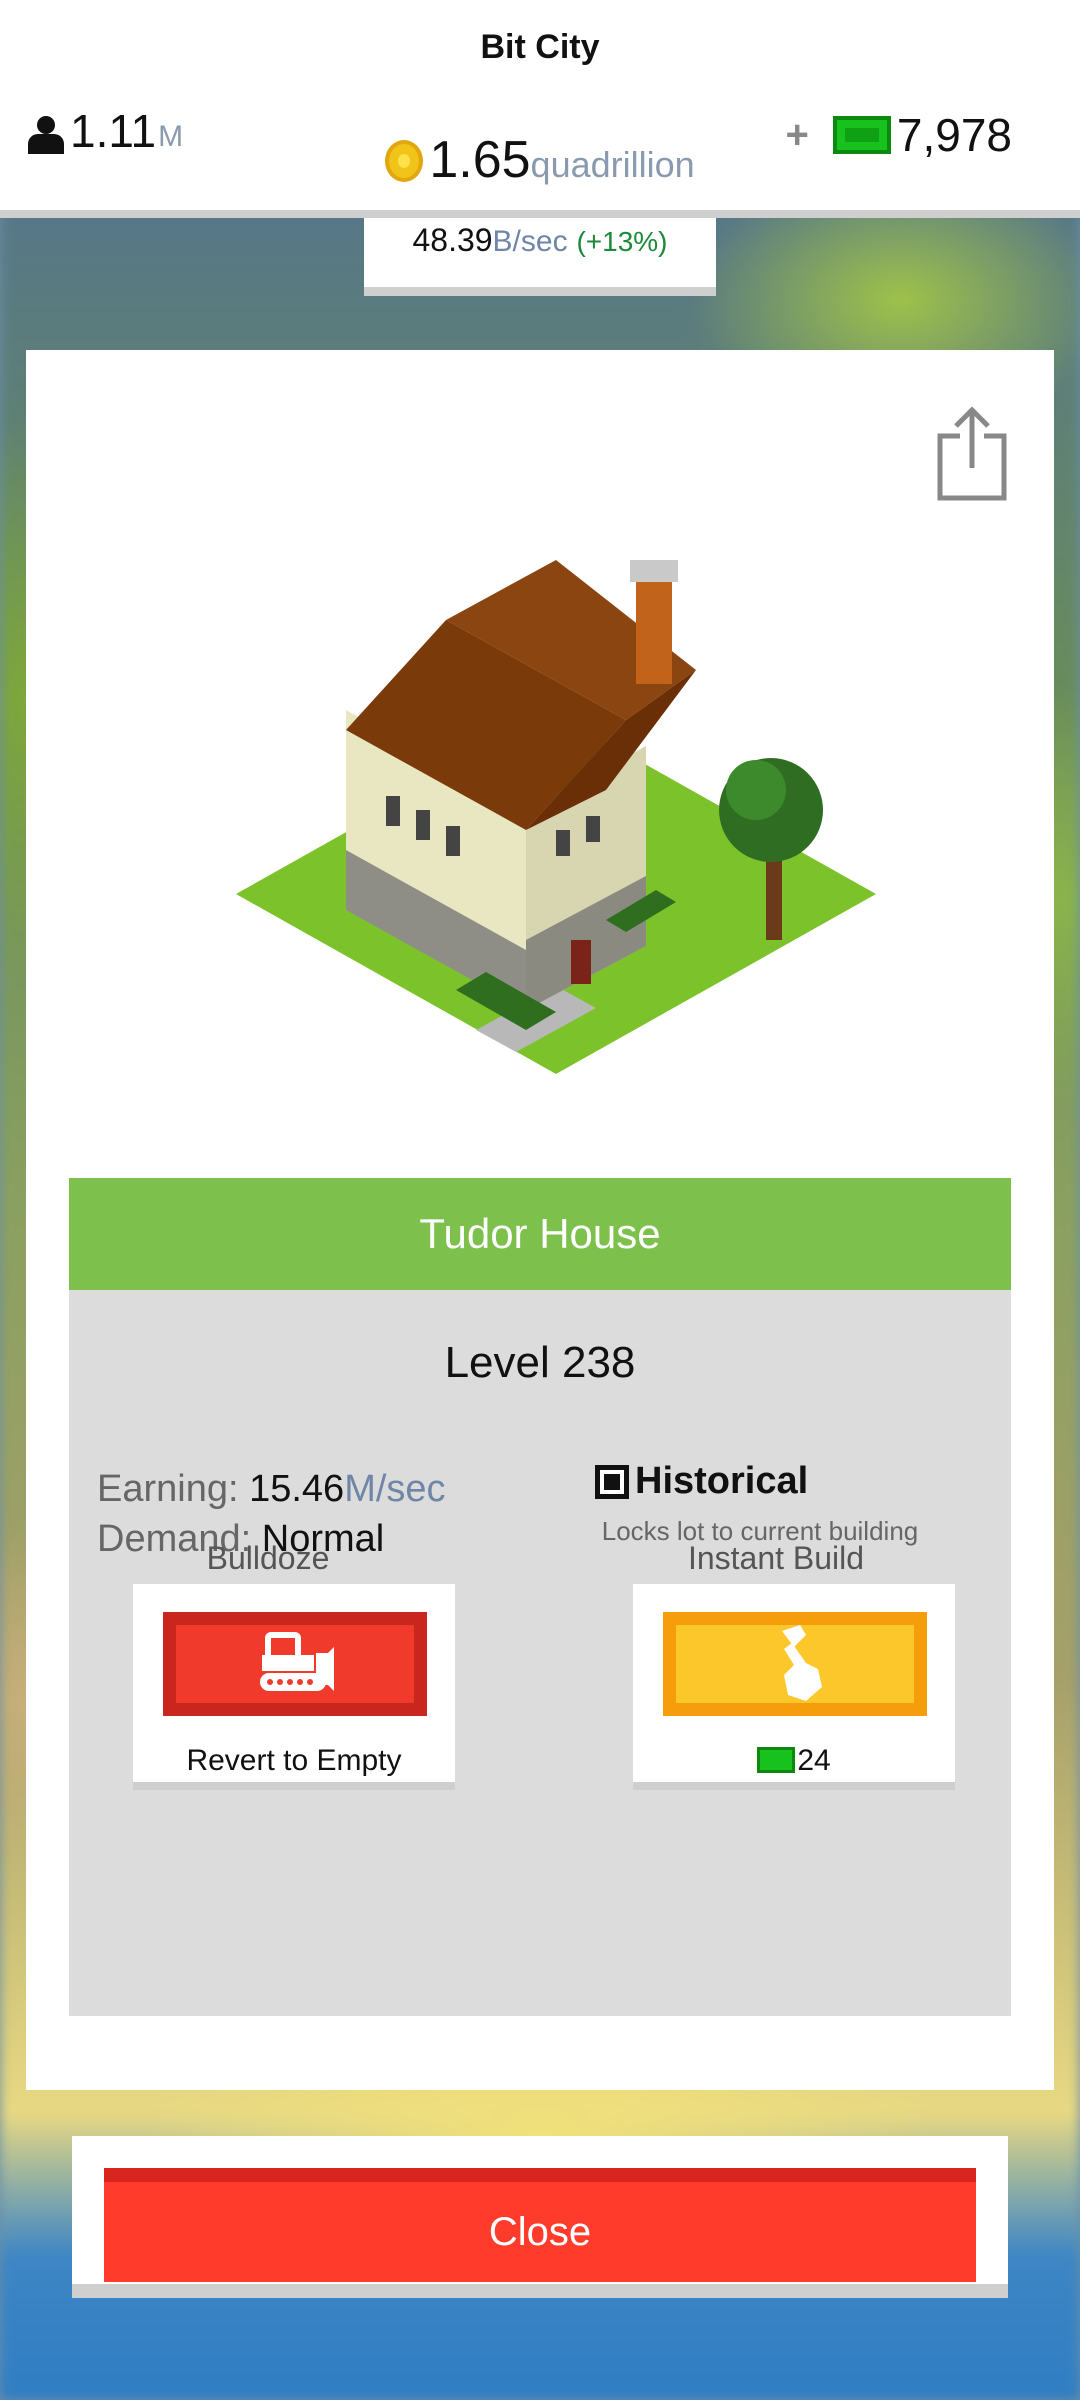  What do you see at coordinates (556, 817) in the screenshot?
I see `tudor-house-illustration` at bounding box center [556, 817].